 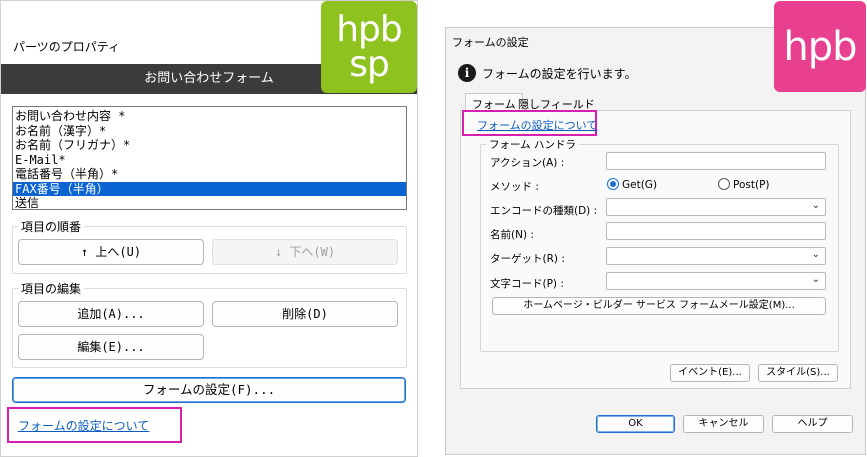 I want to click on form-handler-title: フォーム ハンドラ, so click(x=533, y=144).